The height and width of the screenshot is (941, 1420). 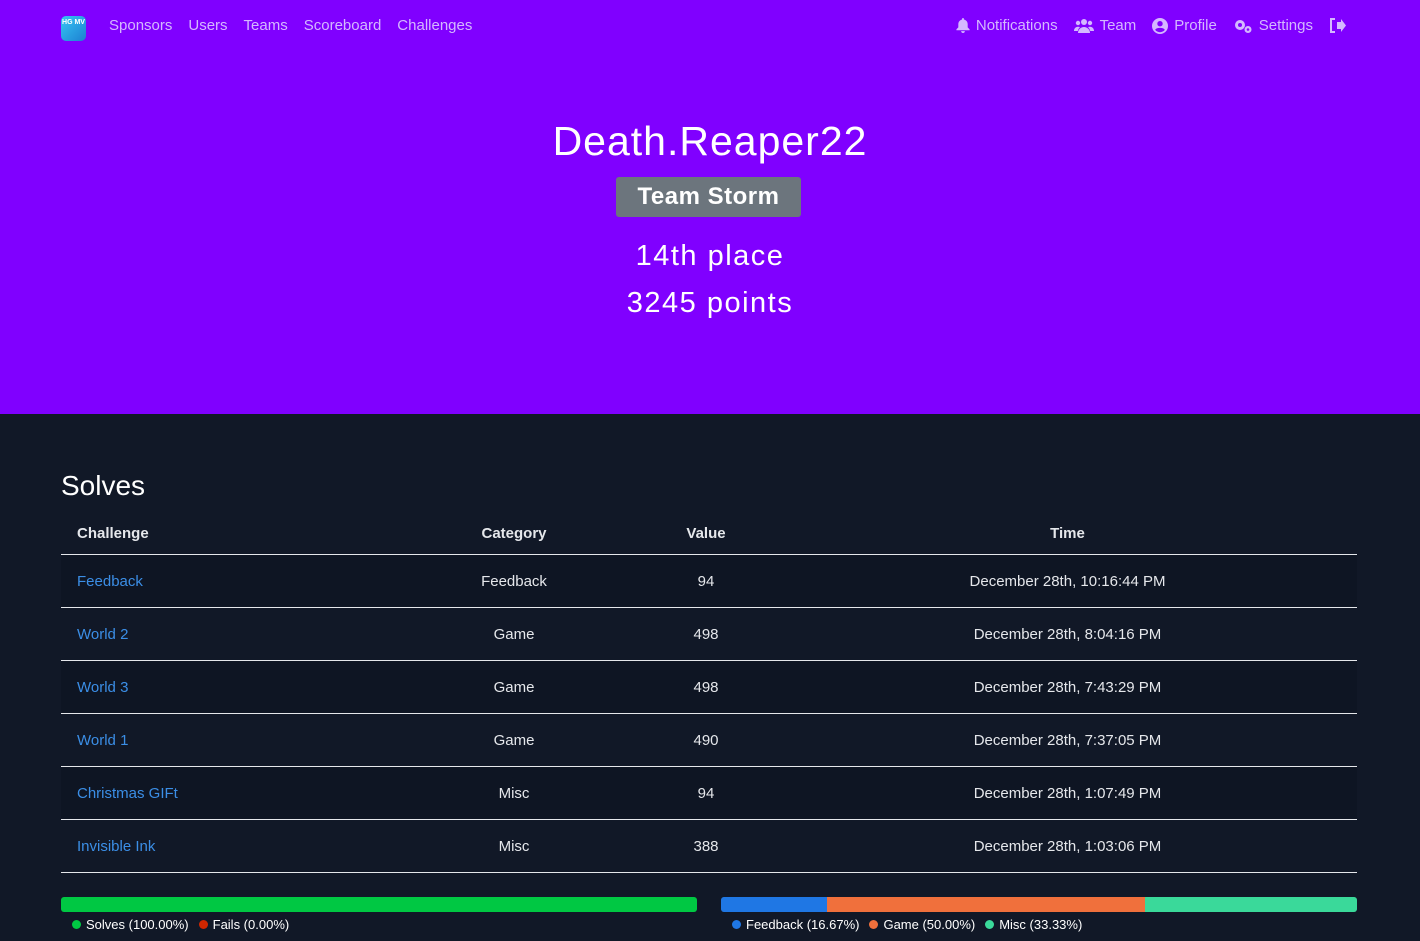 I want to click on user-place: 14th place, so click(x=710, y=256).